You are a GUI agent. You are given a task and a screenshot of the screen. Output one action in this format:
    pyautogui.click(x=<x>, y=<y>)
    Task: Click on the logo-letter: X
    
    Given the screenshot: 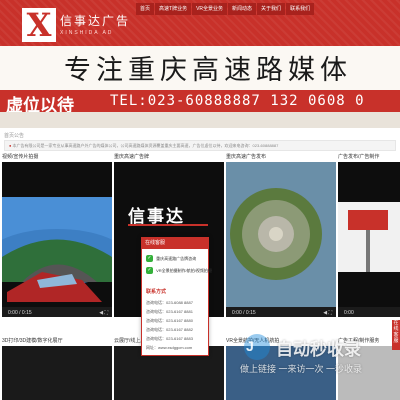 What is the action you would take?
    pyautogui.click(x=39, y=25)
    